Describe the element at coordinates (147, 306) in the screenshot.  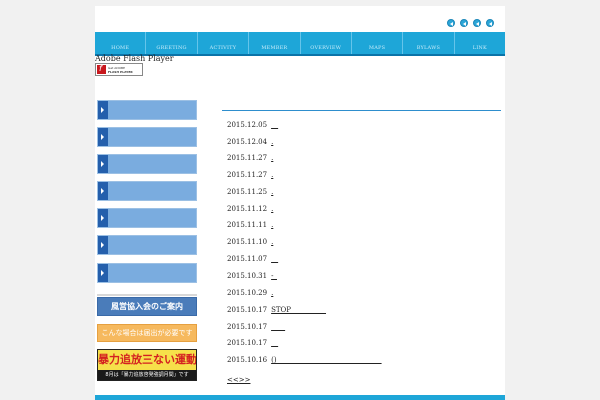
I see `membership-banner: 風営協入会のご案内` at that location.